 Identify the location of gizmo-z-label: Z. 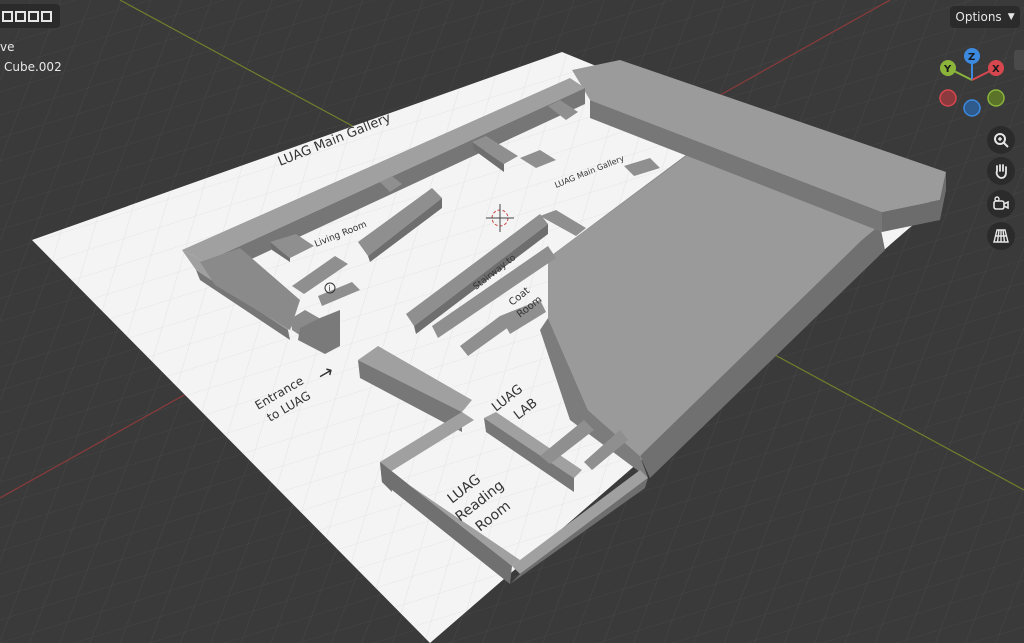
(971, 57).